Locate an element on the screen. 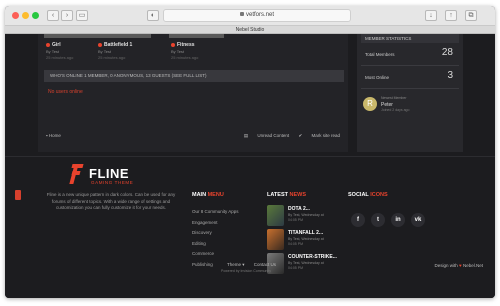  design-credit: Design with ♥ Nebel.Net is located at coordinates (459, 265).